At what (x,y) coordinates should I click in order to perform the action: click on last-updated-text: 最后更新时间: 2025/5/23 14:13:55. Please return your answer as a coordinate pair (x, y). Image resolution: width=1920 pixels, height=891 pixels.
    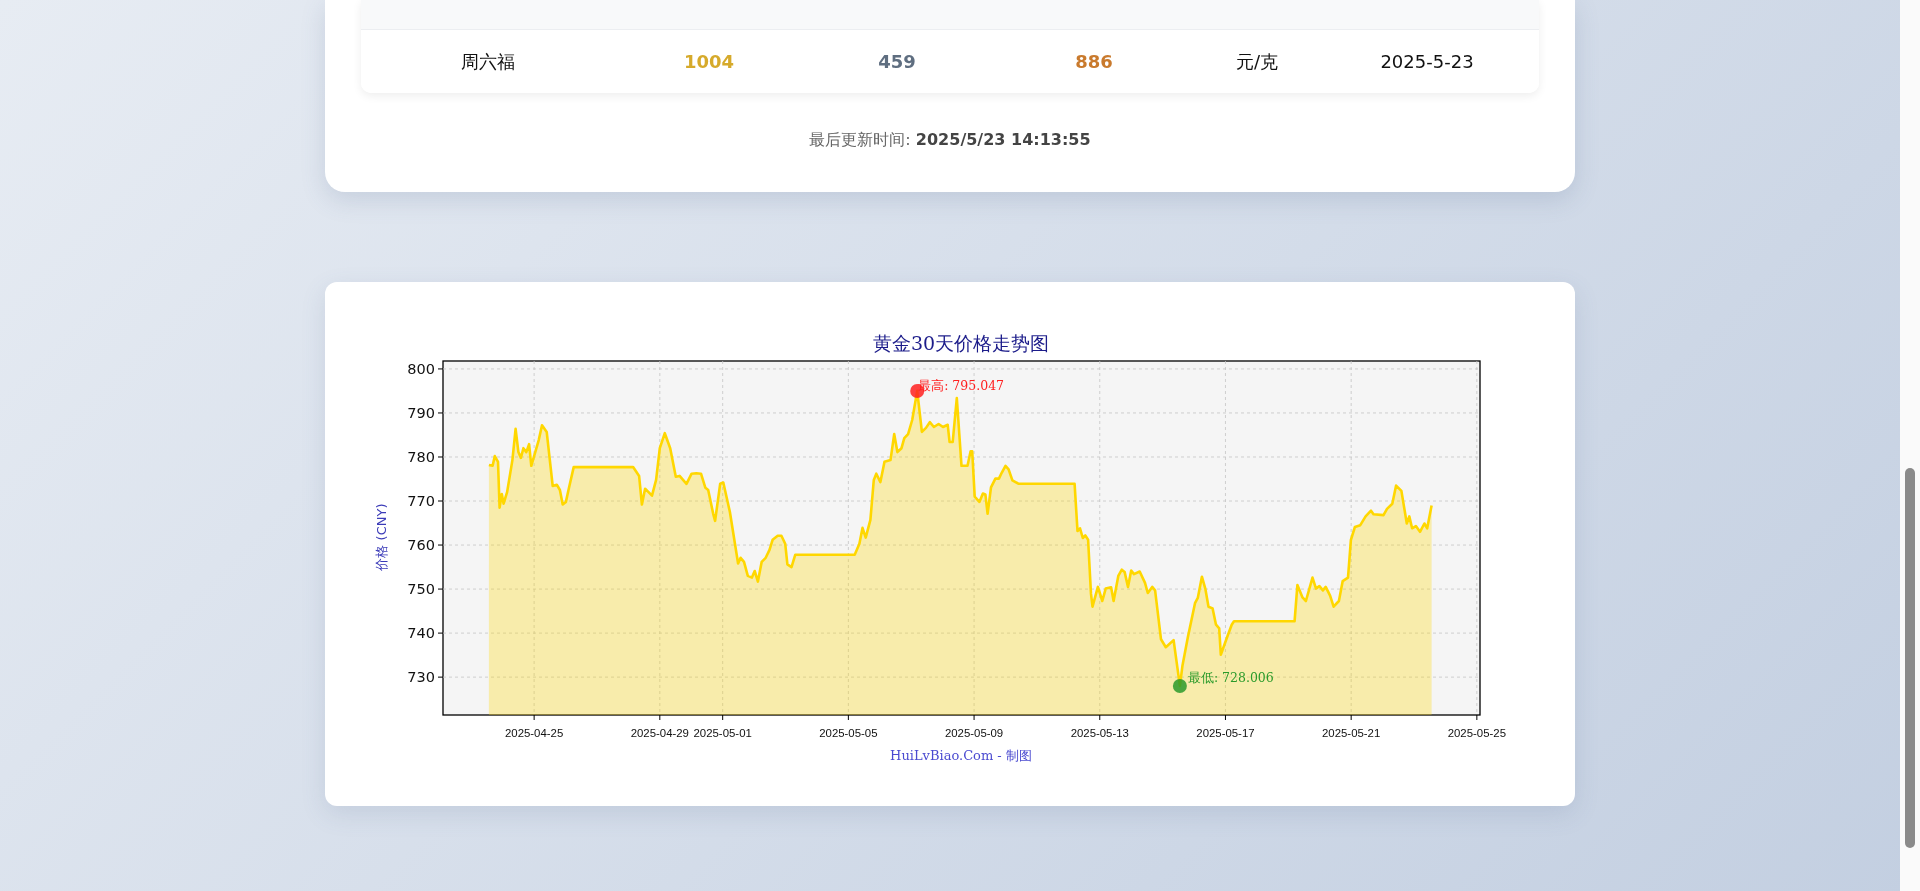
    Looking at the image, I should click on (950, 140).